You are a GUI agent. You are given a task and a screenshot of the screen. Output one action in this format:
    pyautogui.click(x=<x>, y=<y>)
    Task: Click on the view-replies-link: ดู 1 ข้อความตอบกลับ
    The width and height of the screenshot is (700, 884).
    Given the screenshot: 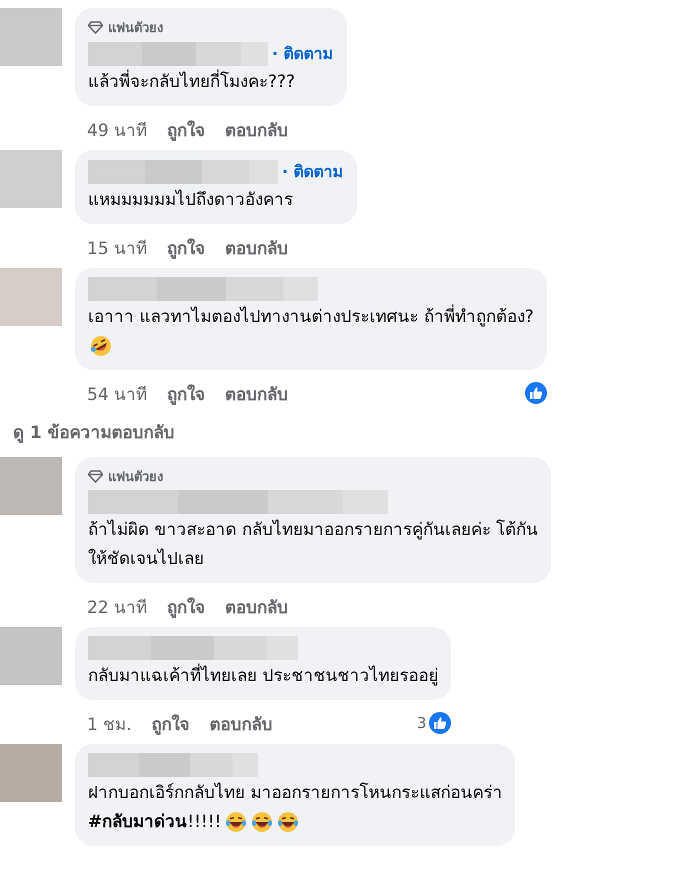 What is the action you would take?
    pyautogui.click(x=280, y=431)
    